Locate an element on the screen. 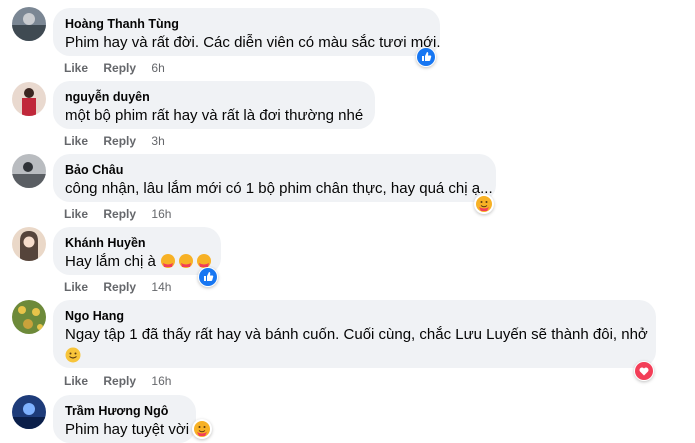  commenter-name: Hoàng Thanh Tùng is located at coordinates (246, 24).